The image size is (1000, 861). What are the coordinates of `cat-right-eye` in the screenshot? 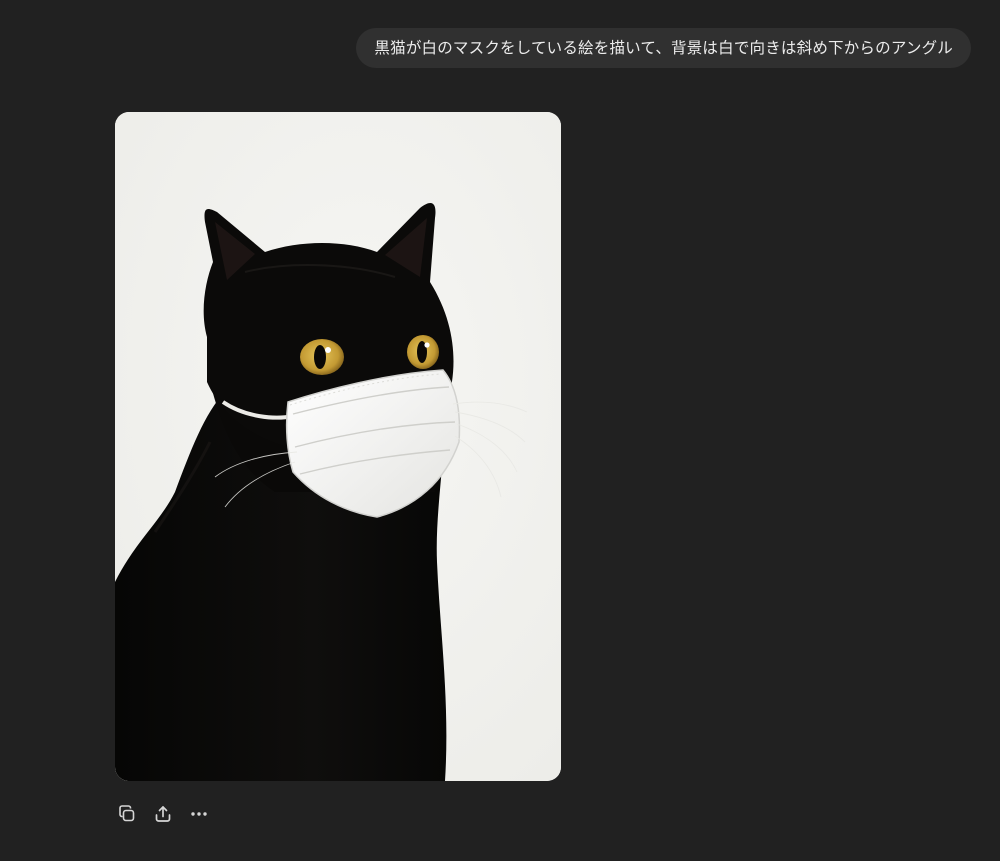 It's located at (423, 352).